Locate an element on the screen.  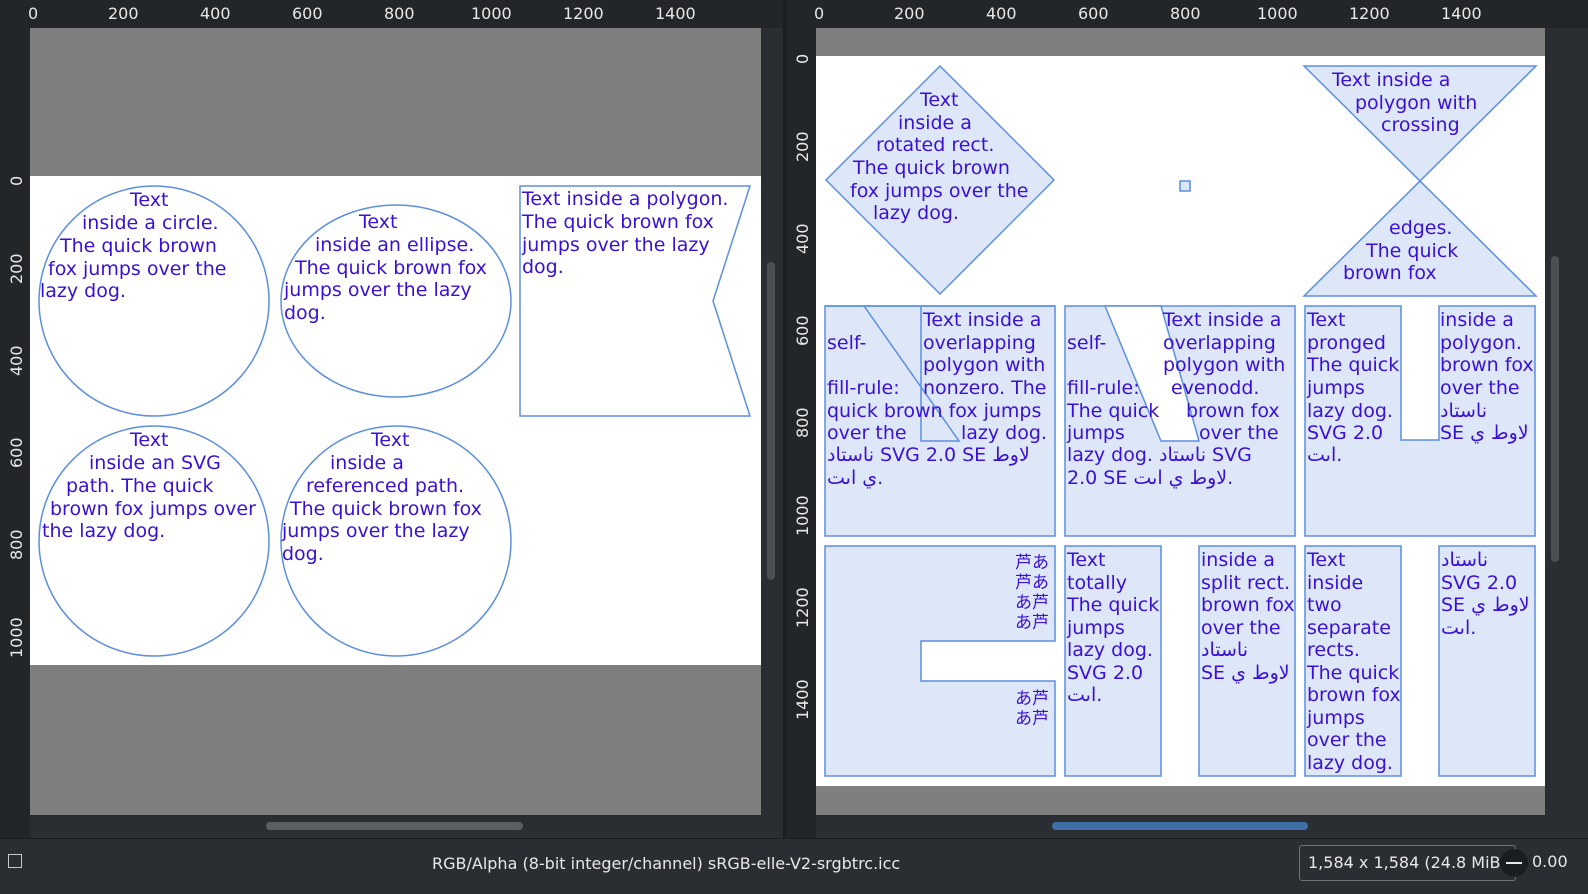
svg-text: inside an ellipse. is located at coordinates (394, 245).